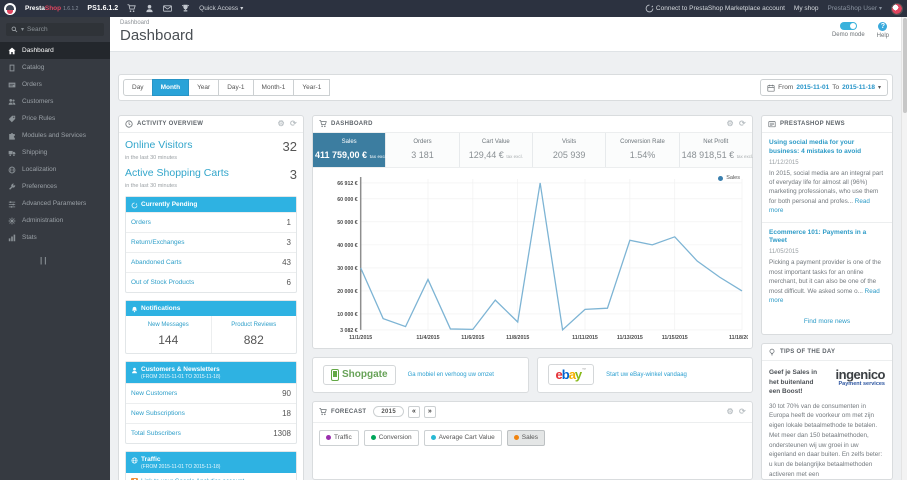 The image size is (907, 480). What do you see at coordinates (904, 248) in the screenshot?
I see `page-scrollbar` at bounding box center [904, 248].